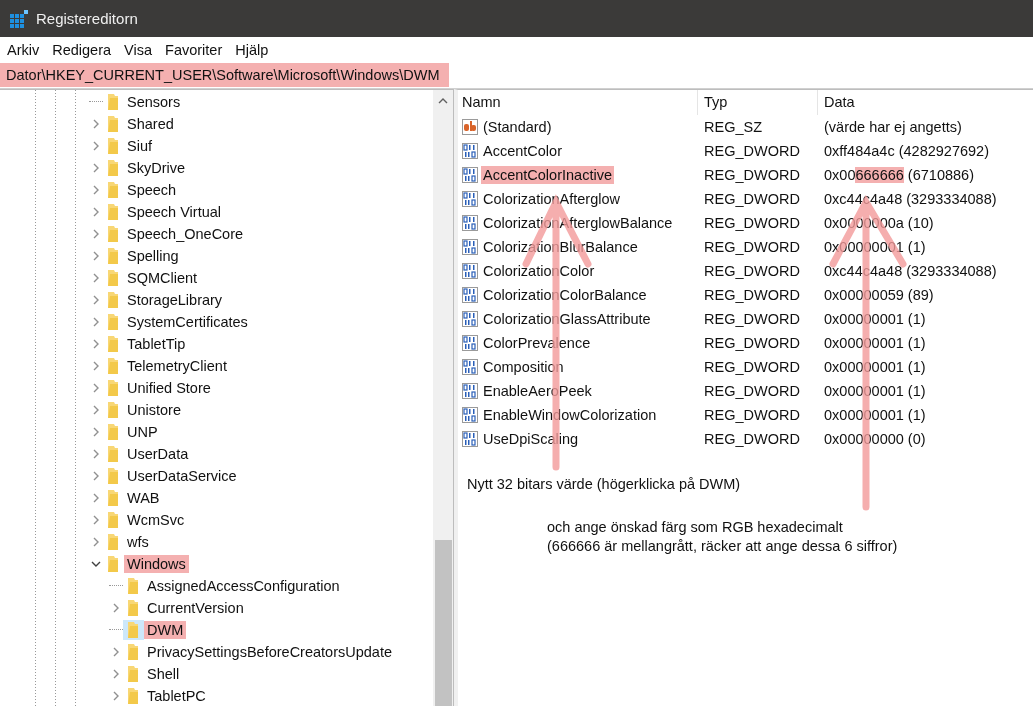  I want to click on tree-item: Speech Virtual, so click(174, 212).